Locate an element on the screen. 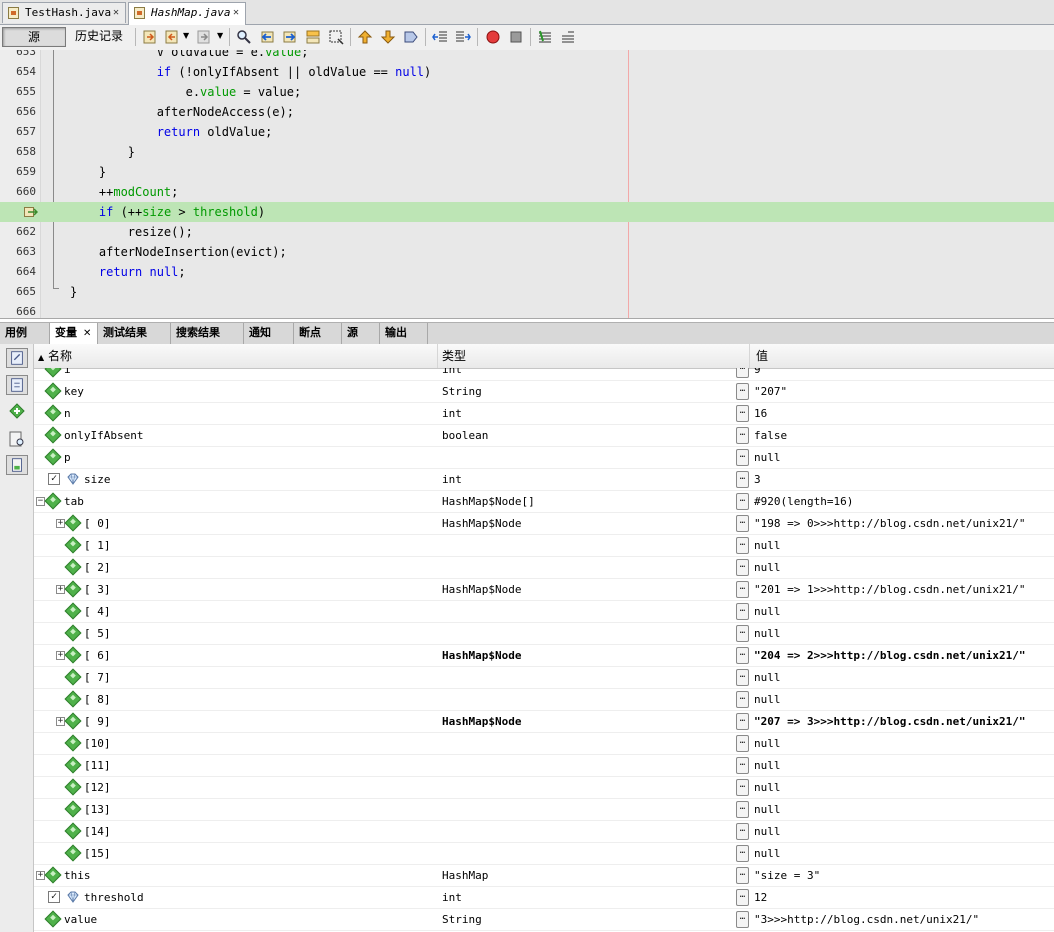 The image size is (1054, 932). collapse-icon: − is located at coordinates (40, 501).